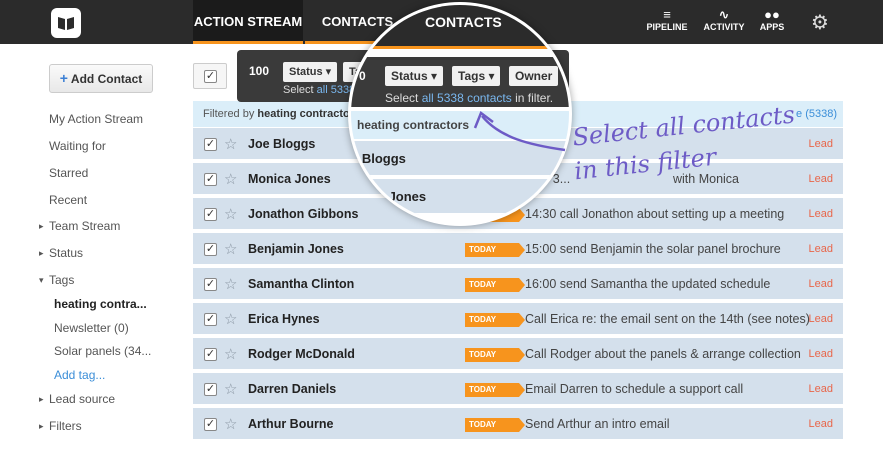 The image size is (883, 464). What do you see at coordinates (389, 196) in the screenshot?
I see `magnified-row-2-name: onica Jones` at bounding box center [389, 196].